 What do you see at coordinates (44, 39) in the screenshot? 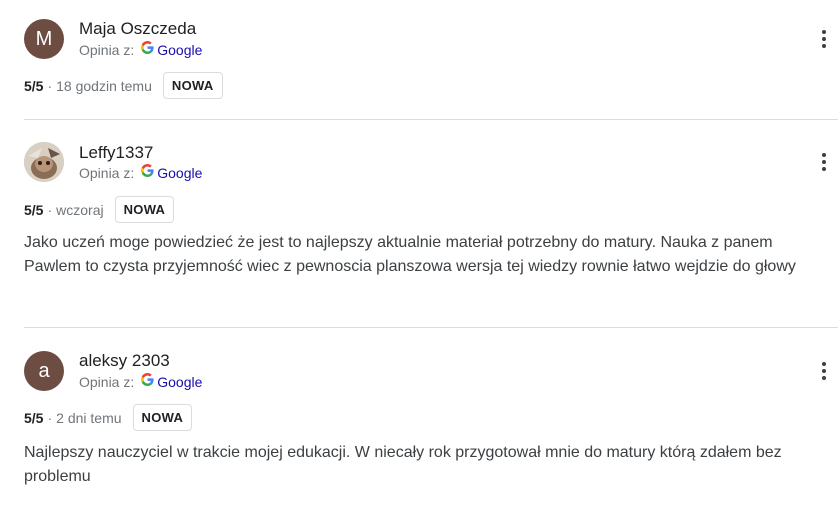
I see `avatar: M` at bounding box center [44, 39].